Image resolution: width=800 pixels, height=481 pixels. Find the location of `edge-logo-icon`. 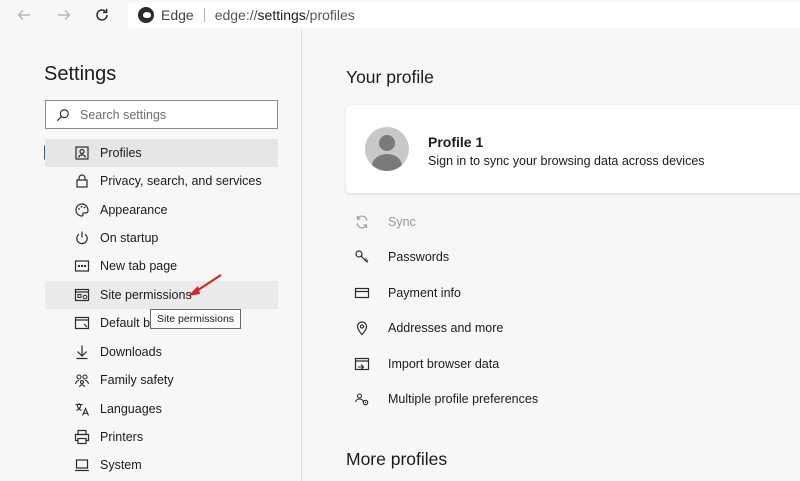

edge-logo-icon is located at coordinates (146, 15).